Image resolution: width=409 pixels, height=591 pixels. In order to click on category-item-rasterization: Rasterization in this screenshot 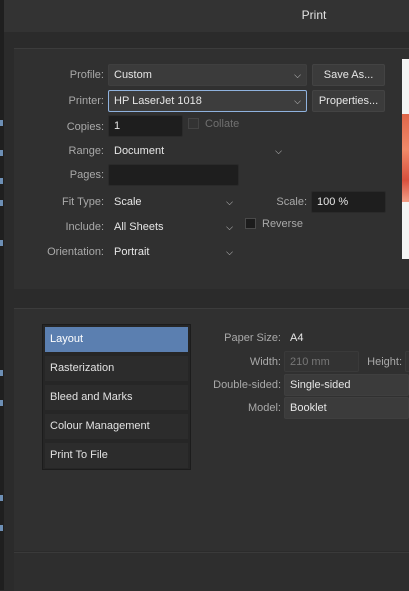, I will do `click(116, 368)`.